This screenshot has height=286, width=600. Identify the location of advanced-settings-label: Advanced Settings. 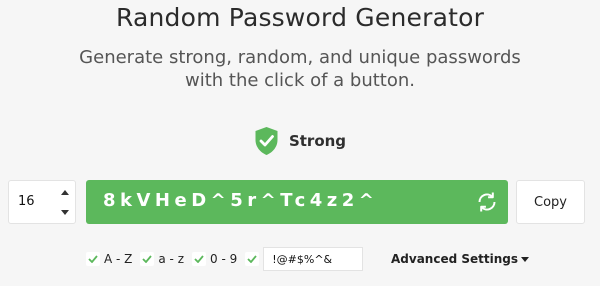
(455, 259).